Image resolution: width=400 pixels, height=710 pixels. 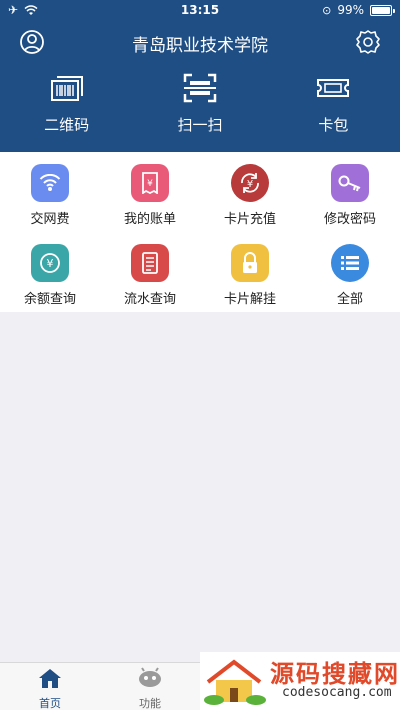 What do you see at coordinates (200, 125) in the screenshot?
I see `scan-label: 扫一扫` at bounding box center [200, 125].